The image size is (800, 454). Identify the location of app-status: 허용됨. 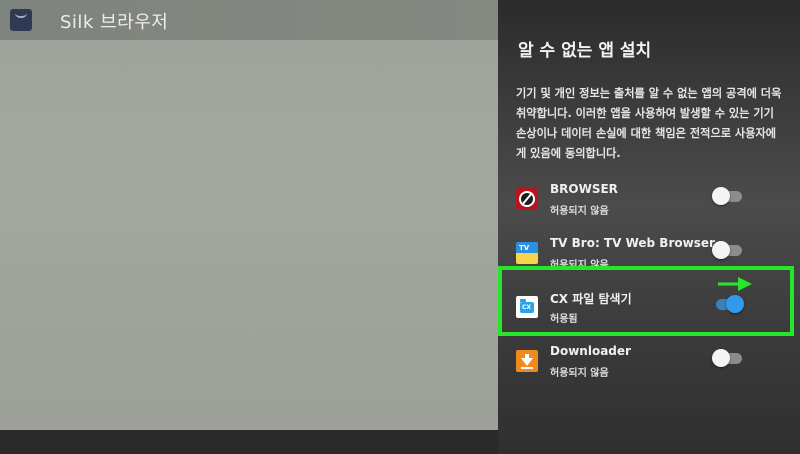
(564, 319).